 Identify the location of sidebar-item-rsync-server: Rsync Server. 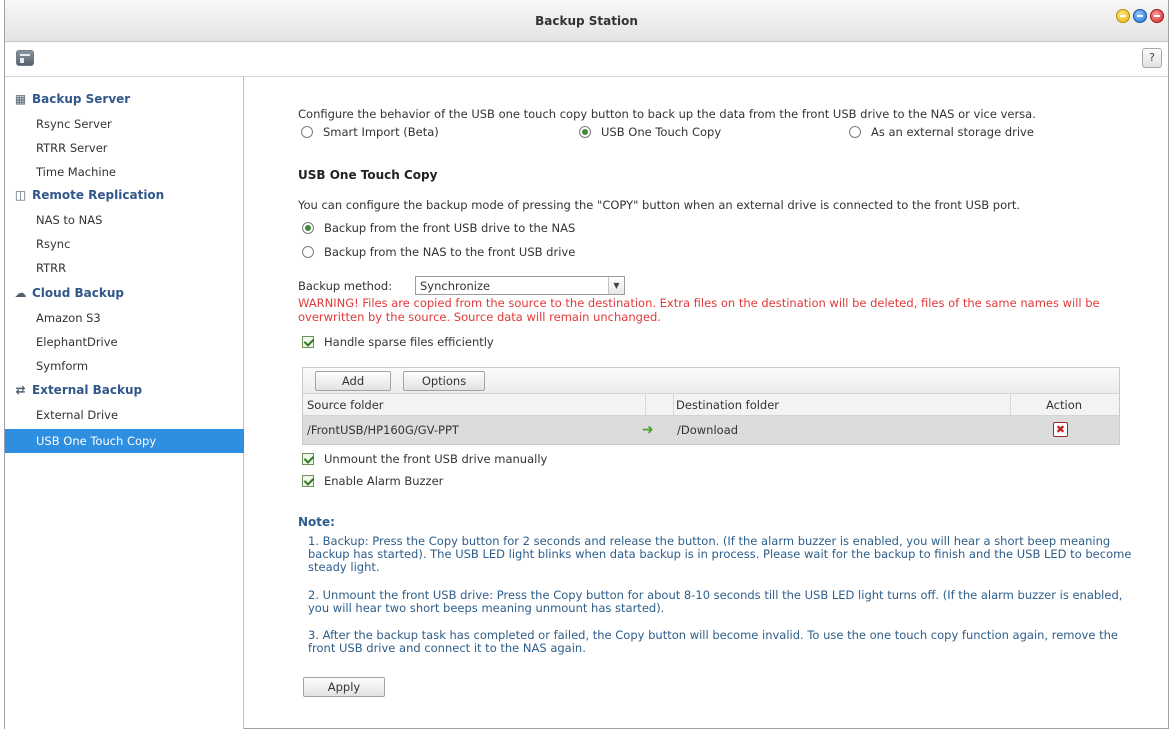
(124, 124).